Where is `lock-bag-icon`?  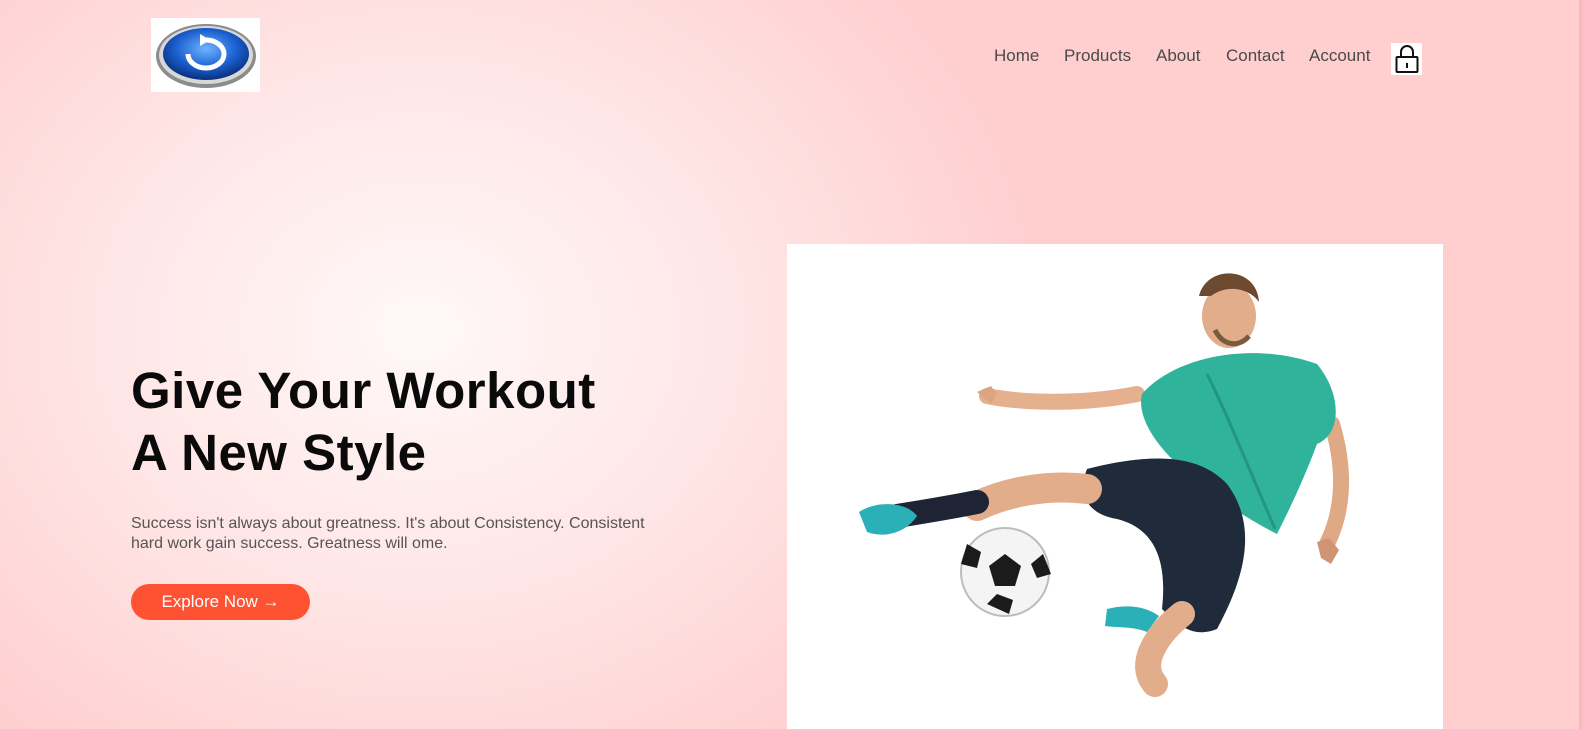
lock-bag-icon is located at coordinates (1406, 59).